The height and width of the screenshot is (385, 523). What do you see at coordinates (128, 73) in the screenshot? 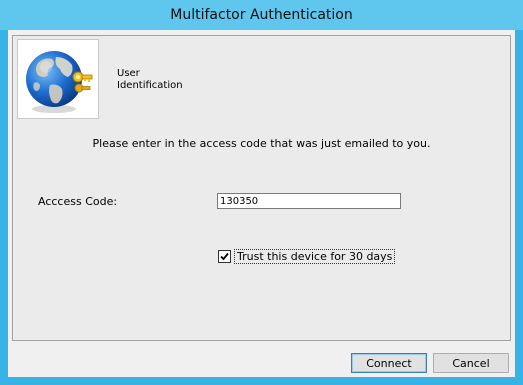
I see `header-line-1: User` at bounding box center [128, 73].